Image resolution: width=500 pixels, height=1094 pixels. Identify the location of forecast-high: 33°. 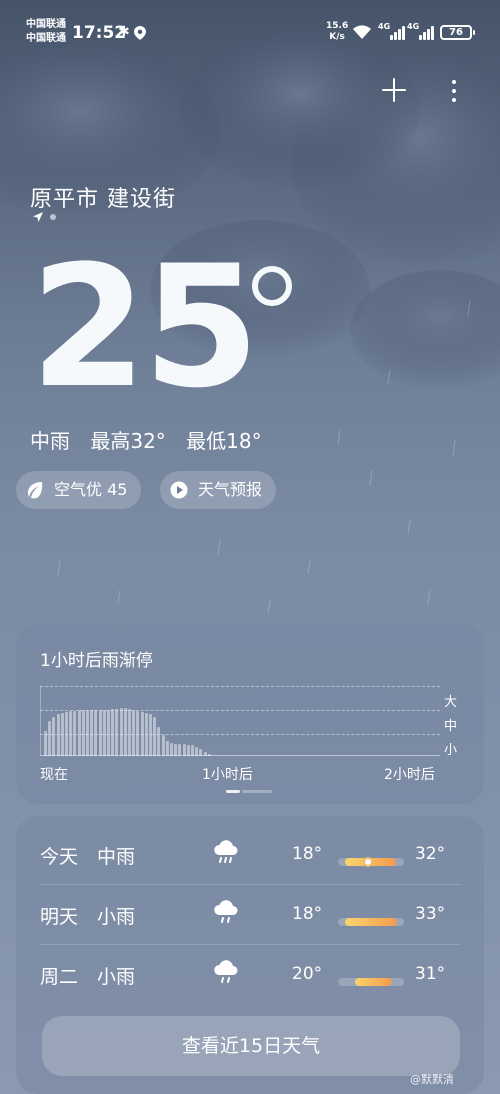
(430, 914).